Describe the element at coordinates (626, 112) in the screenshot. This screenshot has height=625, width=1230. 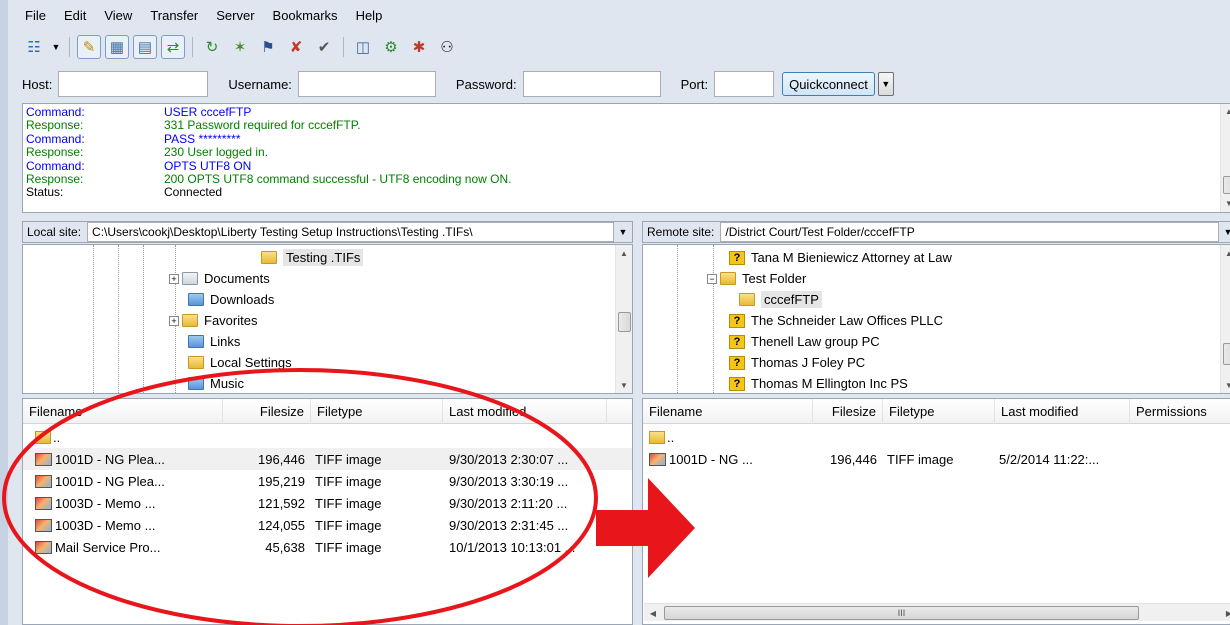
I see `log-row: Command: USER cccefFTP` at that location.